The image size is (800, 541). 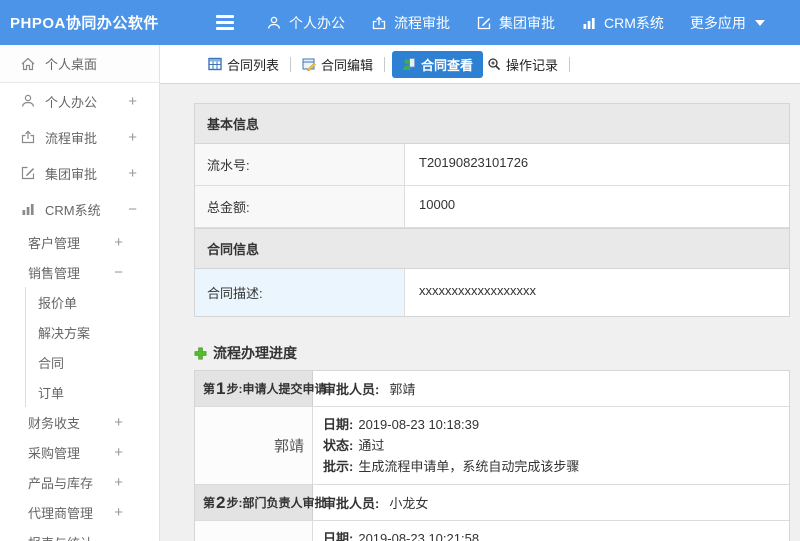 I want to click on topnav-label: 个人办公, so click(x=317, y=22).